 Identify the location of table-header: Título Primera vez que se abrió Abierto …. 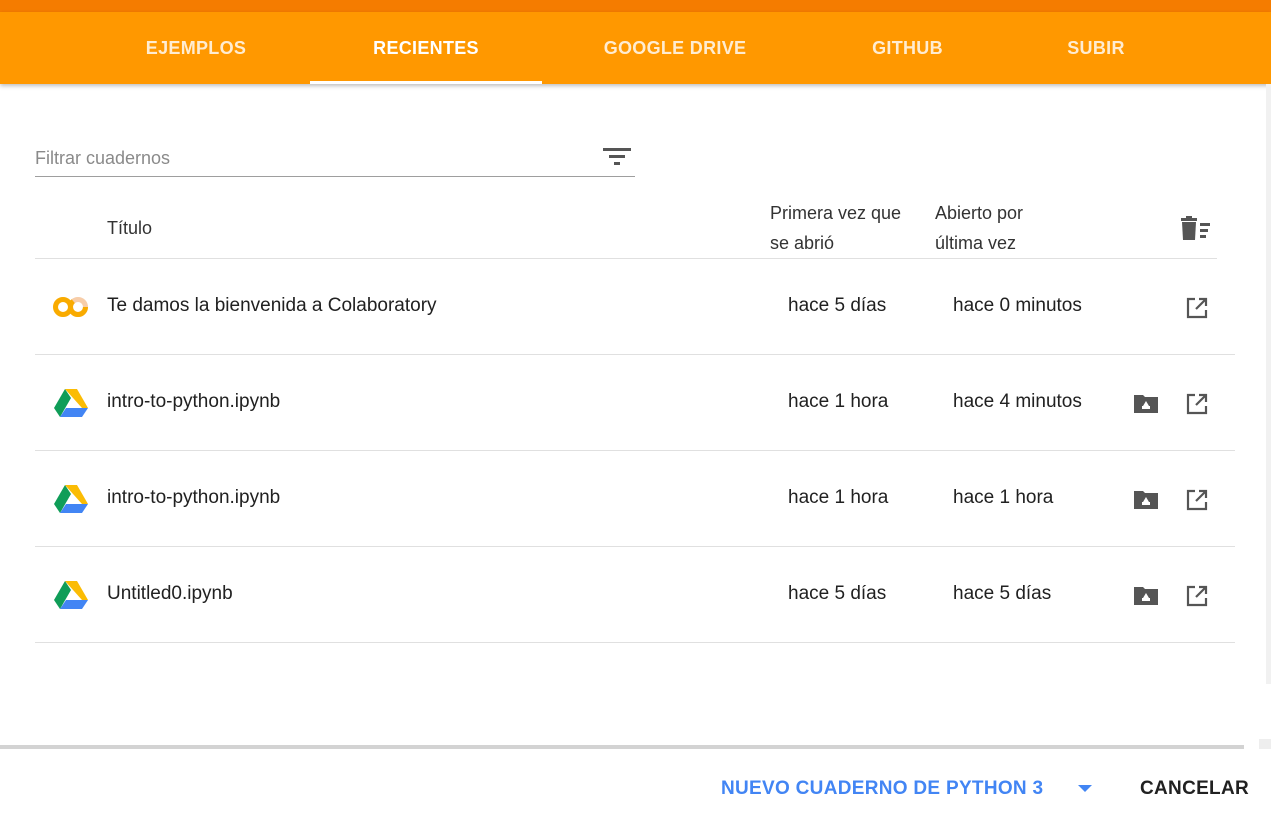
(626, 227).